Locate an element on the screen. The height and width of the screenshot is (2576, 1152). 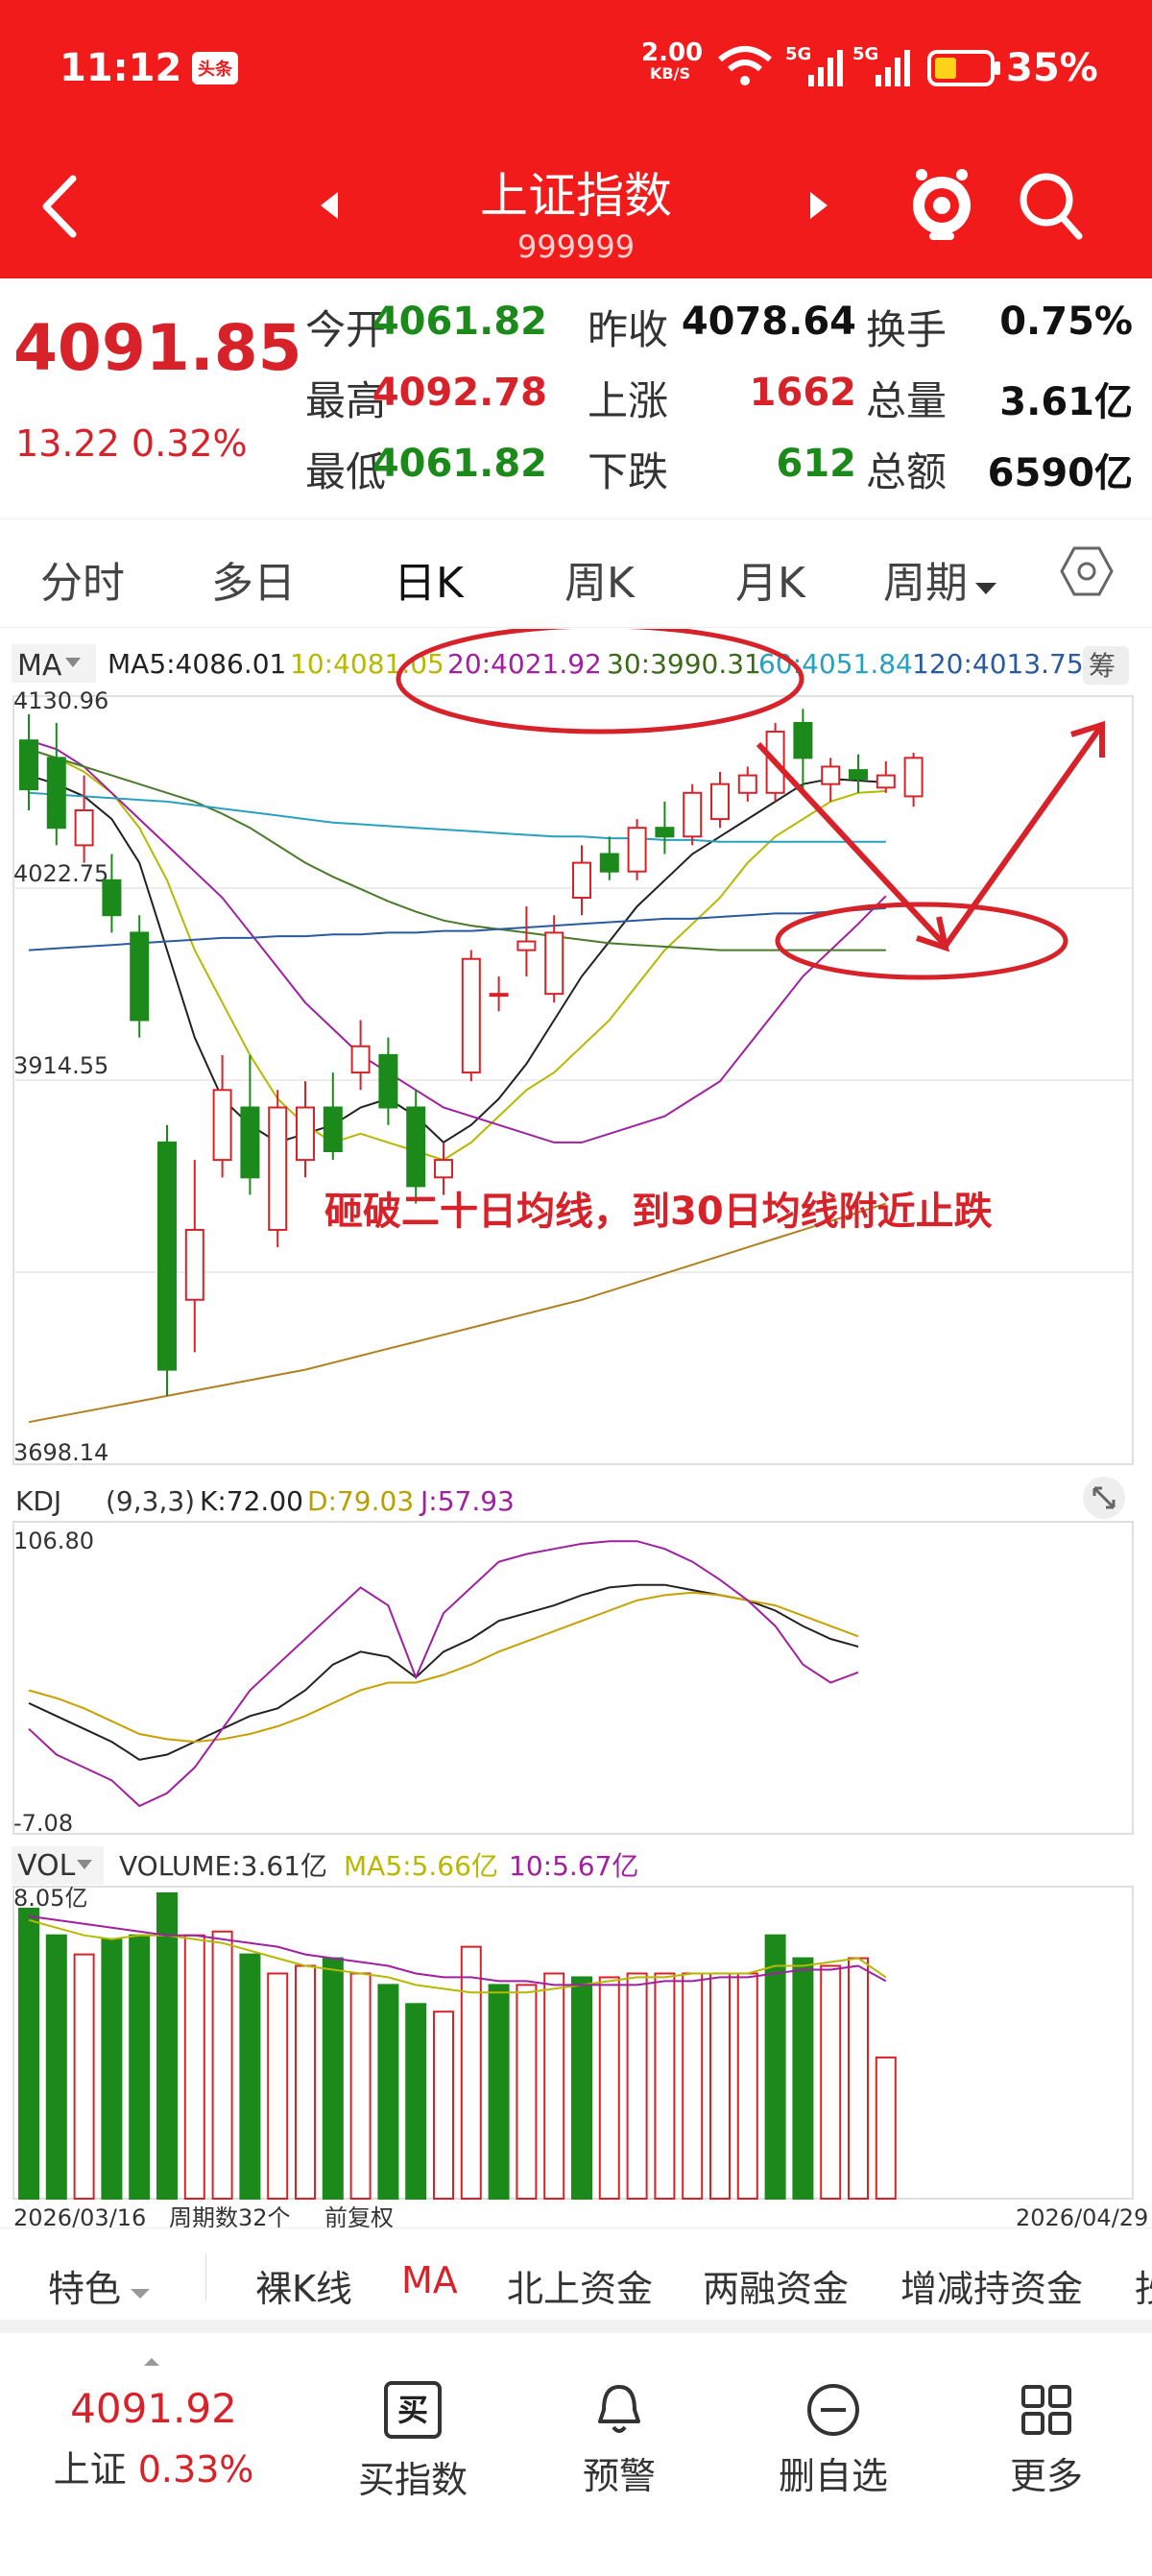
annotation-text: 砸破二十日均线，到30日均线附近止跌 is located at coordinates (658, 1212).